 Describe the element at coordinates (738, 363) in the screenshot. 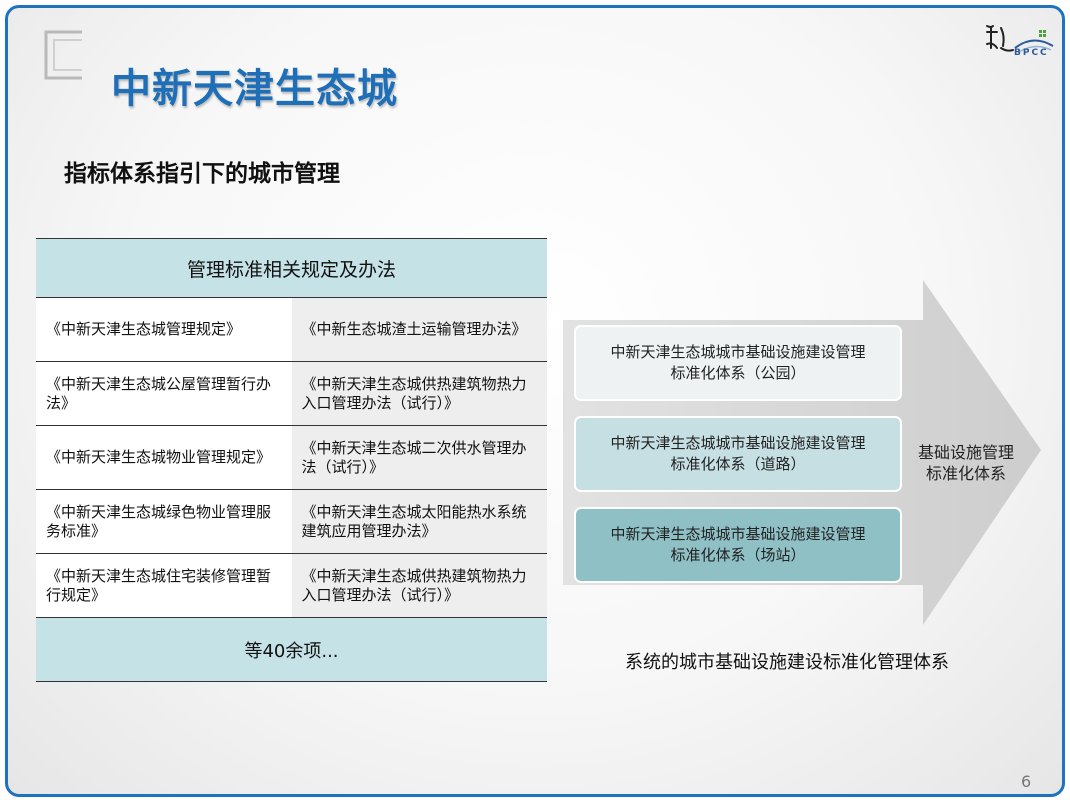

I see `system-box-park: 中新天津生态城城市基础设施建设管理 标准化体系（公园）` at that location.